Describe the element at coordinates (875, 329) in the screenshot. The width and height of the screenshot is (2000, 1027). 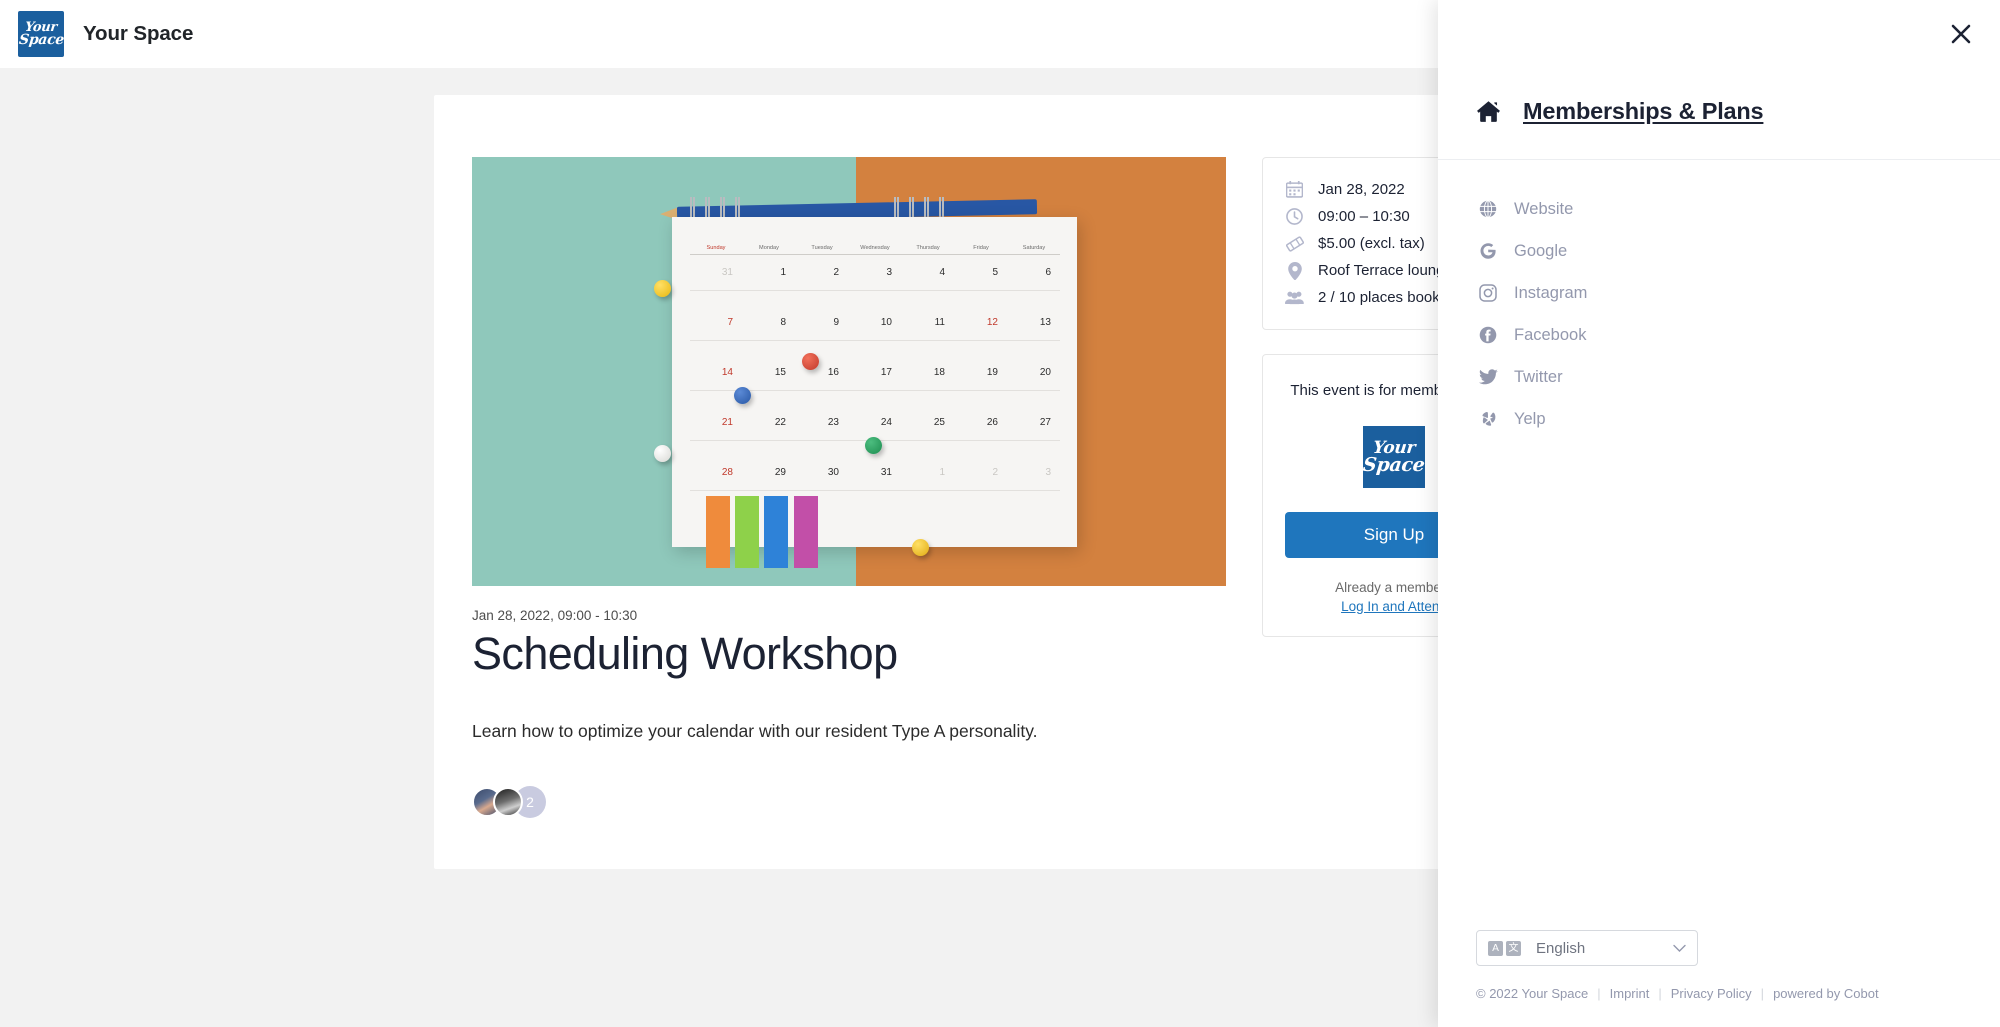
I see `hero-calendar-week: 7 8 9 10 11 12 13` at that location.